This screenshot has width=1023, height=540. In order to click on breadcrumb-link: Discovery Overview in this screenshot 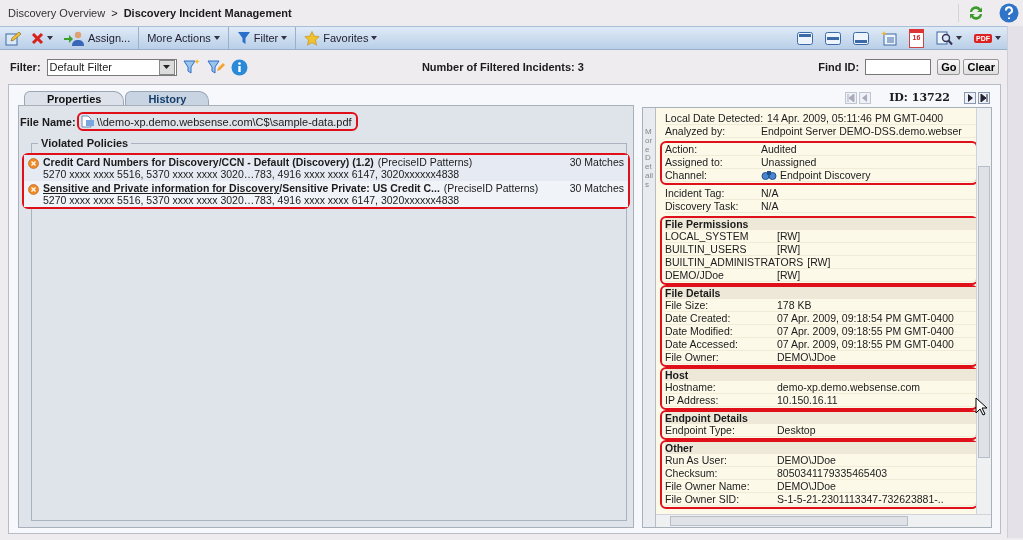, I will do `click(57, 13)`.